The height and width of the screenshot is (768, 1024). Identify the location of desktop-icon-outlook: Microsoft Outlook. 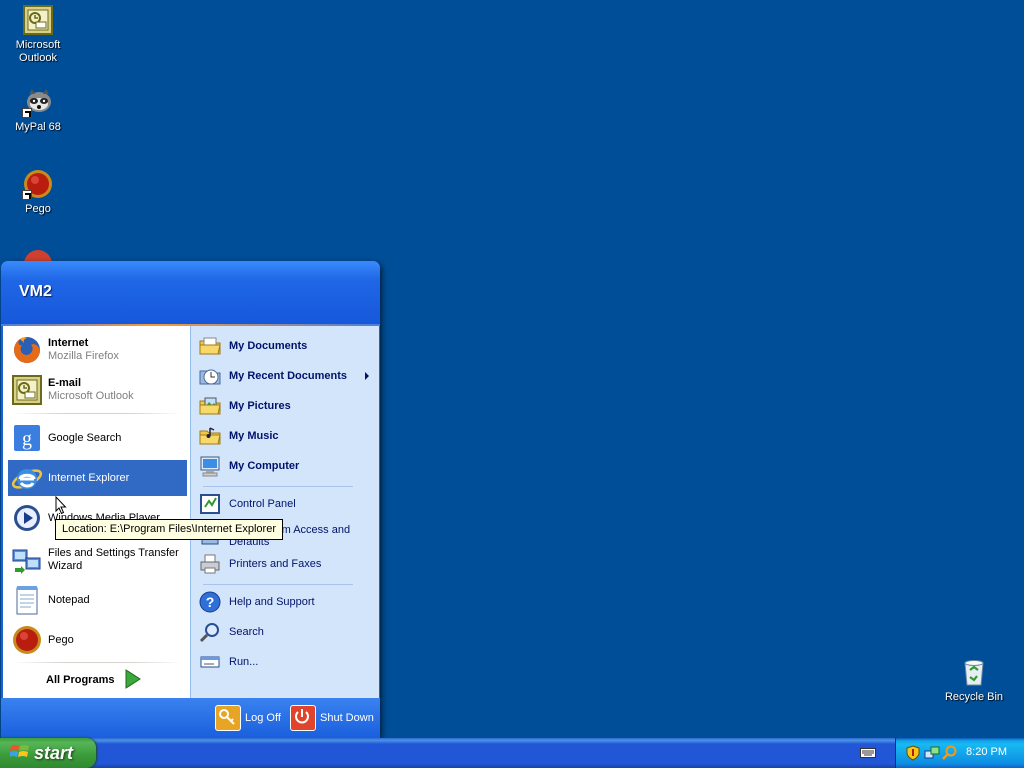
(38, 34).